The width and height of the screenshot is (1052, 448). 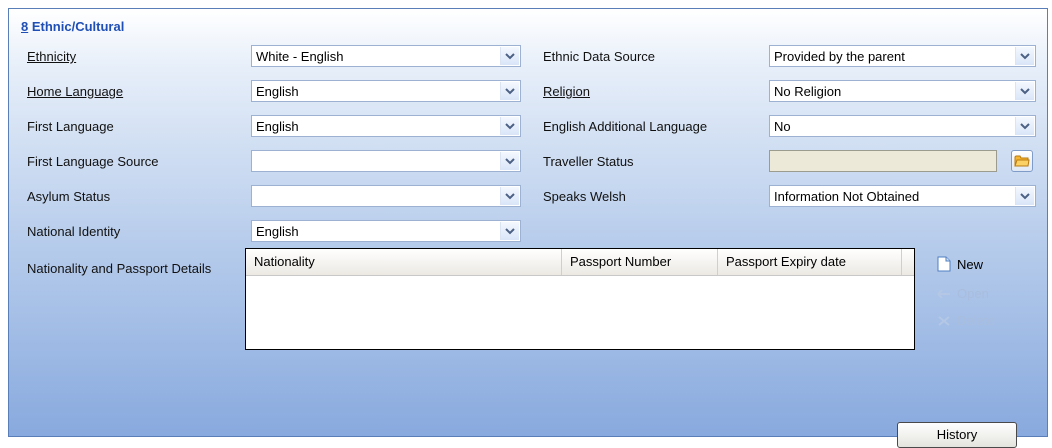 I want to click on home-language-select: English, so click(x=386, y=91).